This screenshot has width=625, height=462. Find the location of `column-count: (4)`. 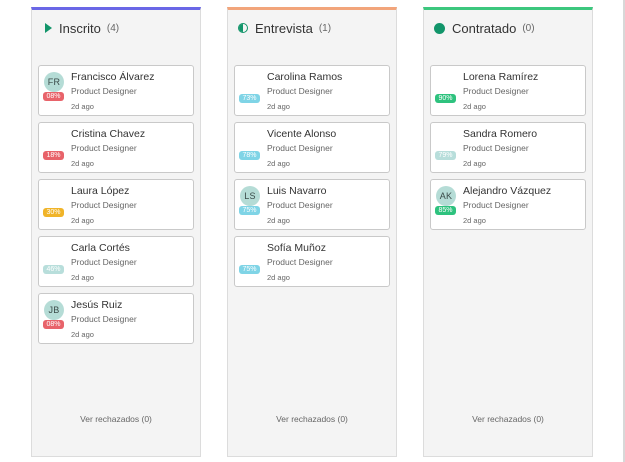

column-count: (4) is located at coordinates (113, 28).